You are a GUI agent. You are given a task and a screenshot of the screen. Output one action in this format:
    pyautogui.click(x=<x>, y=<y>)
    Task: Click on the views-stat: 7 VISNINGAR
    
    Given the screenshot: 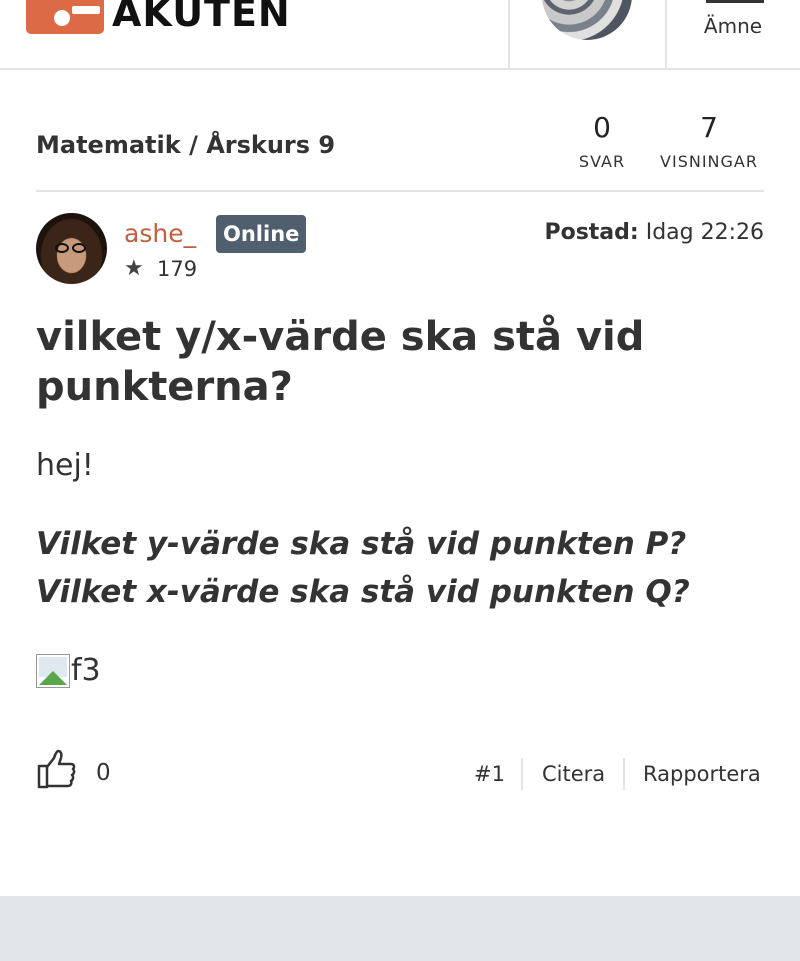 What is the action you would take?
    pyautogui.click(x=709, y=141)
    